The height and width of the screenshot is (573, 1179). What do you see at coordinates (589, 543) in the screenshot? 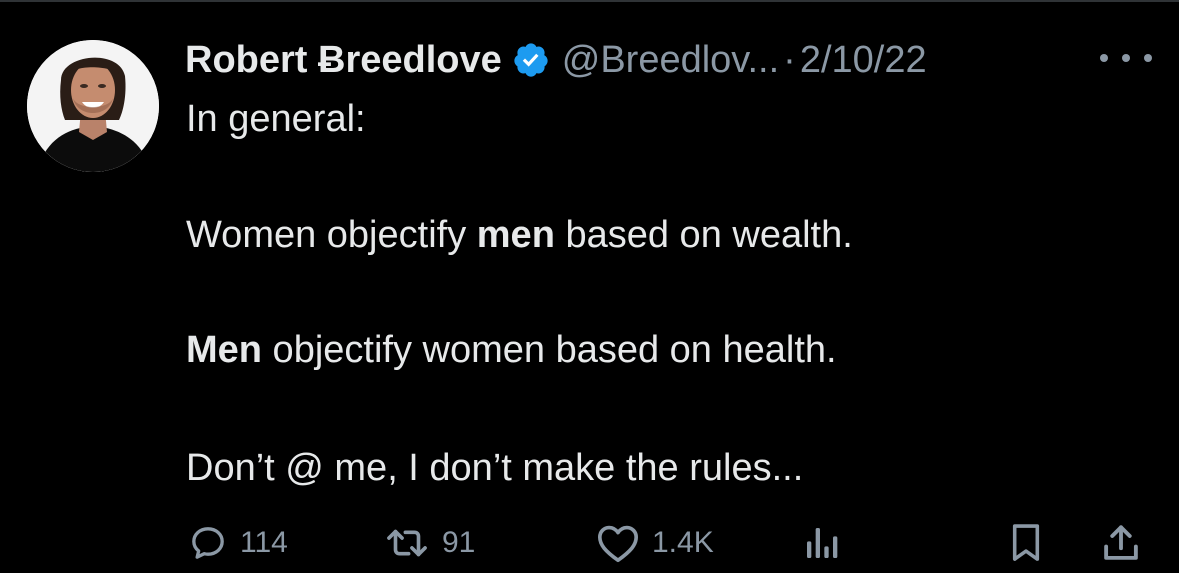
I see `action-bar: 114 91 1.4K` at bounding box center [589, 543].